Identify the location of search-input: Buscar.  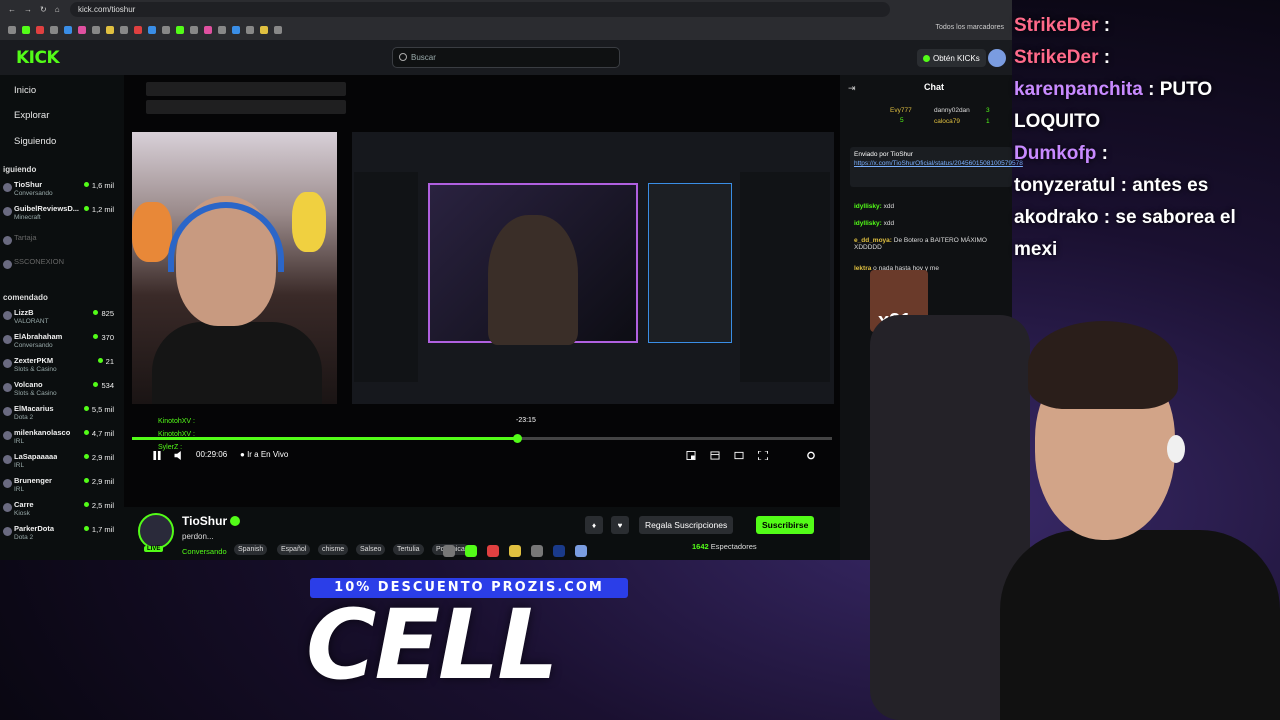
(506, 57).